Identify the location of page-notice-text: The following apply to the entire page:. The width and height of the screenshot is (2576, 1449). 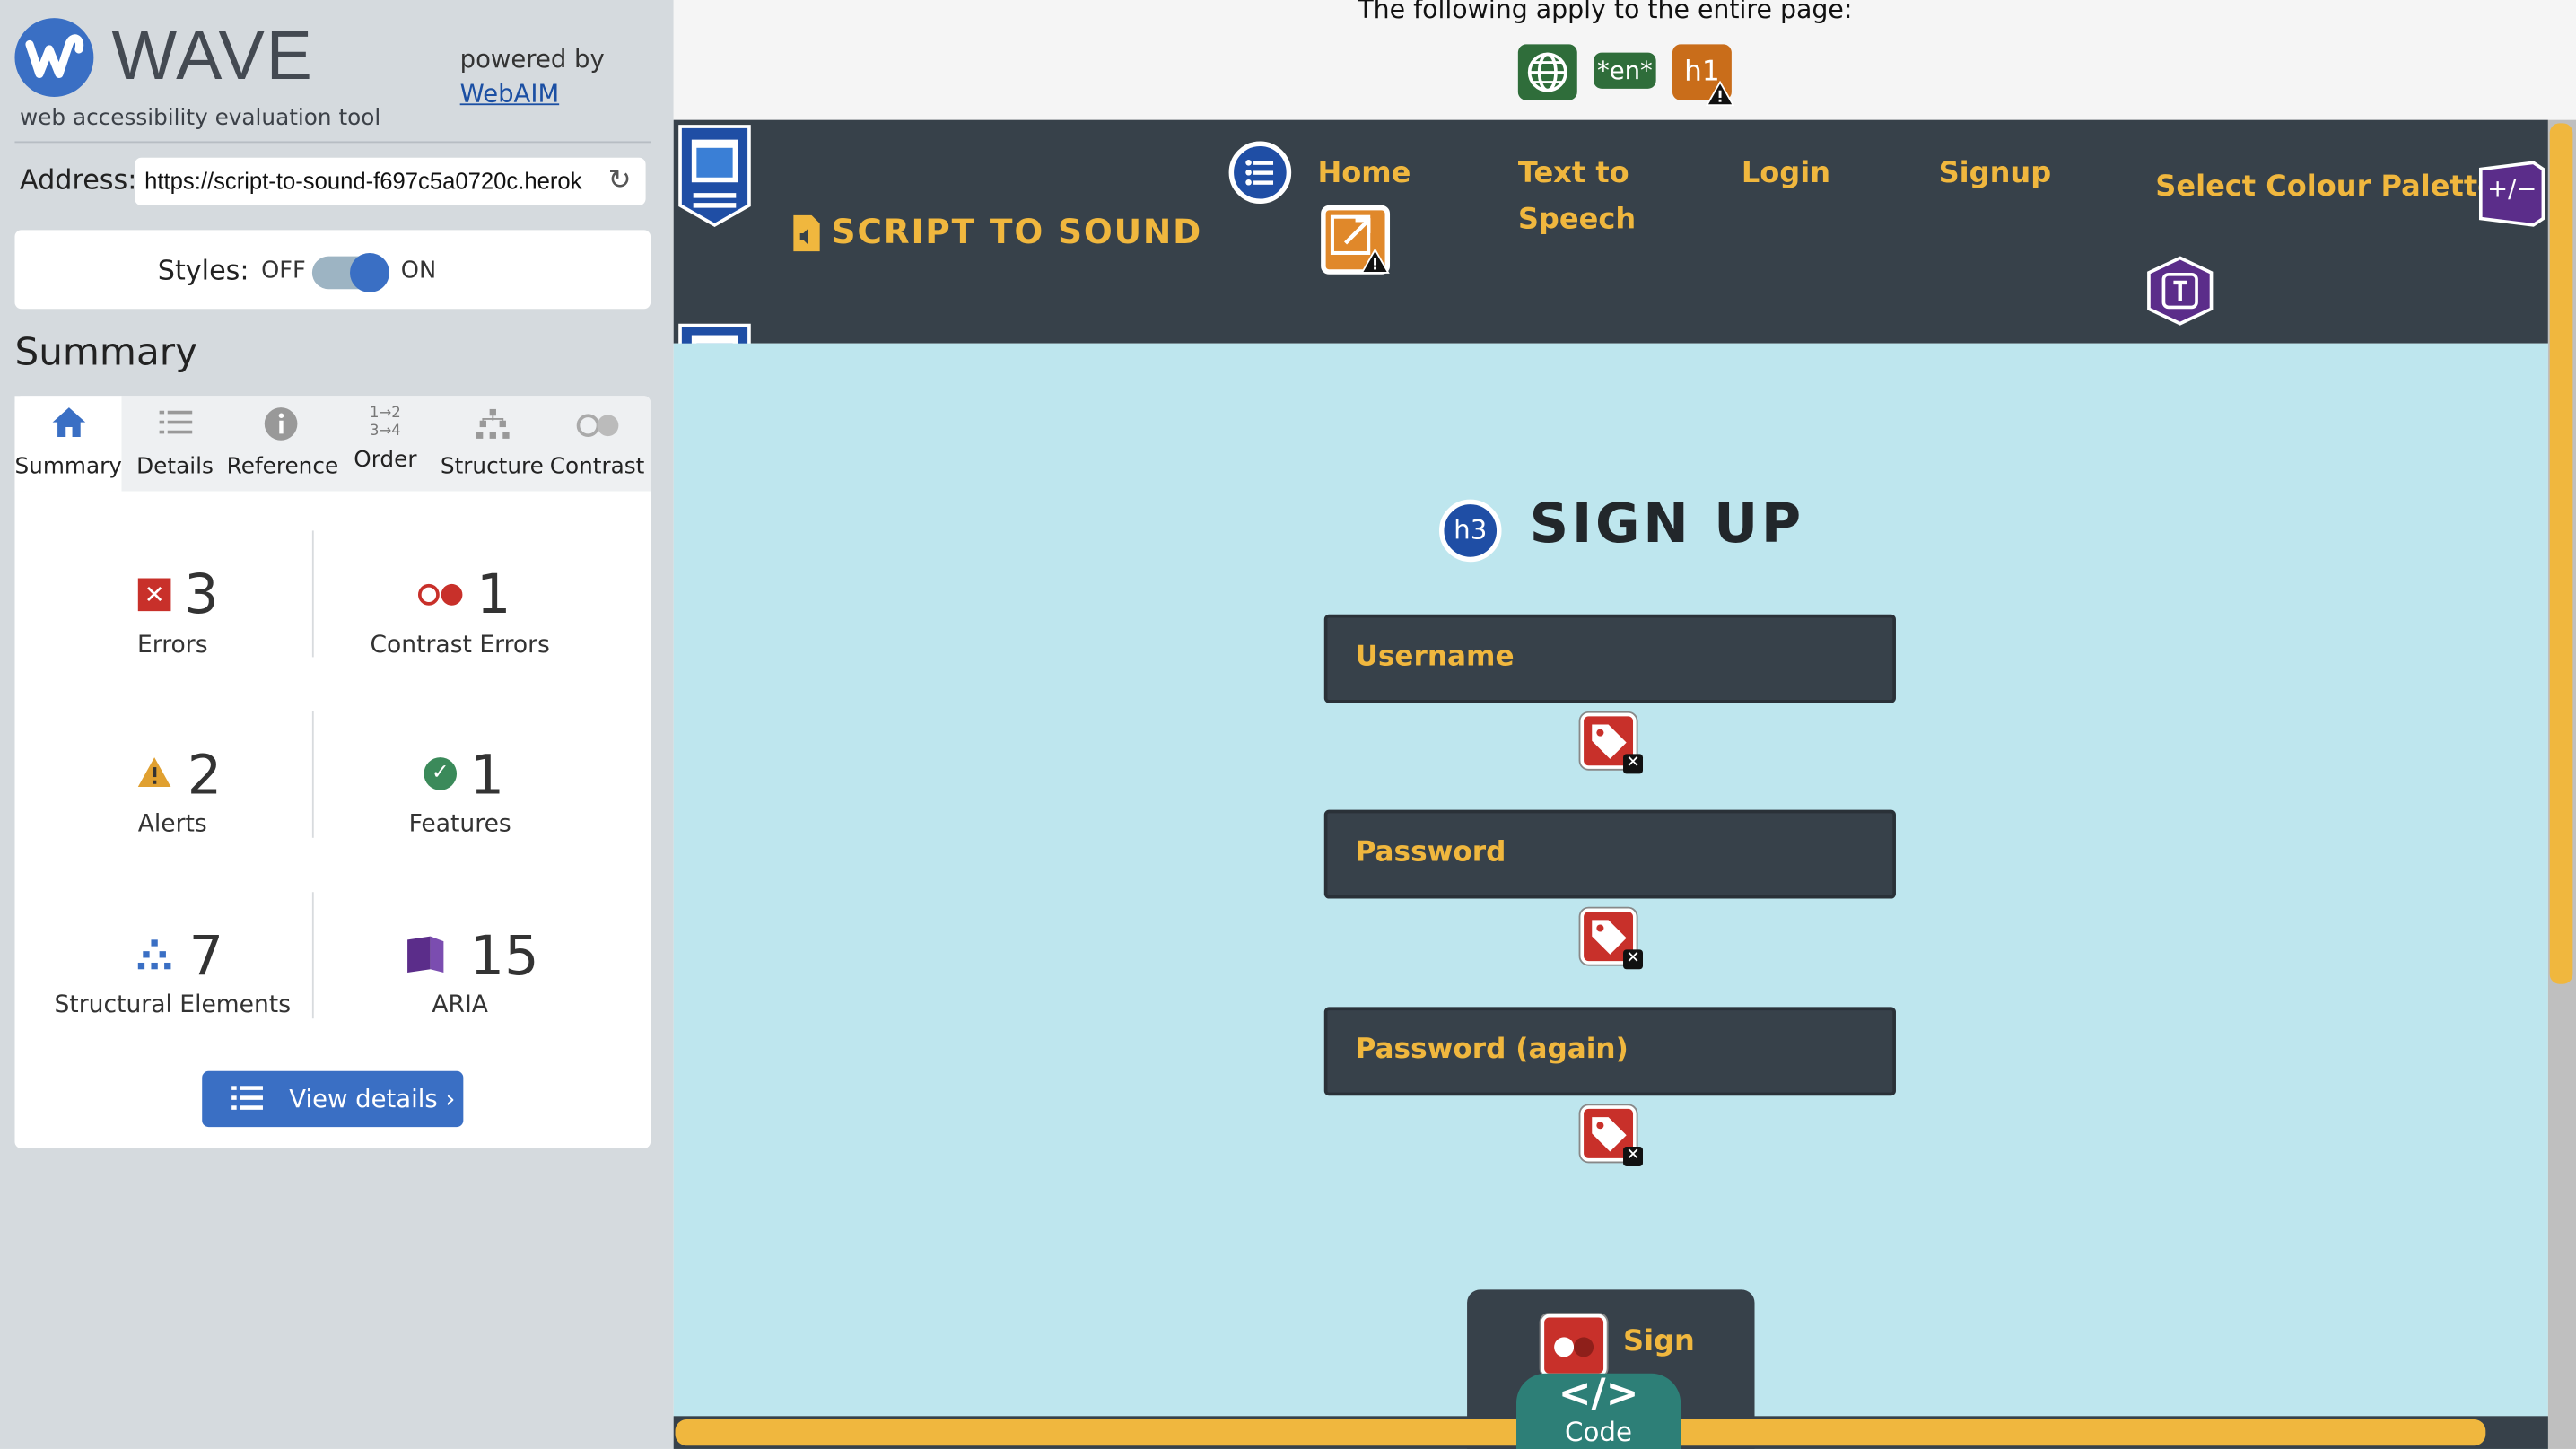
(1606, 12).